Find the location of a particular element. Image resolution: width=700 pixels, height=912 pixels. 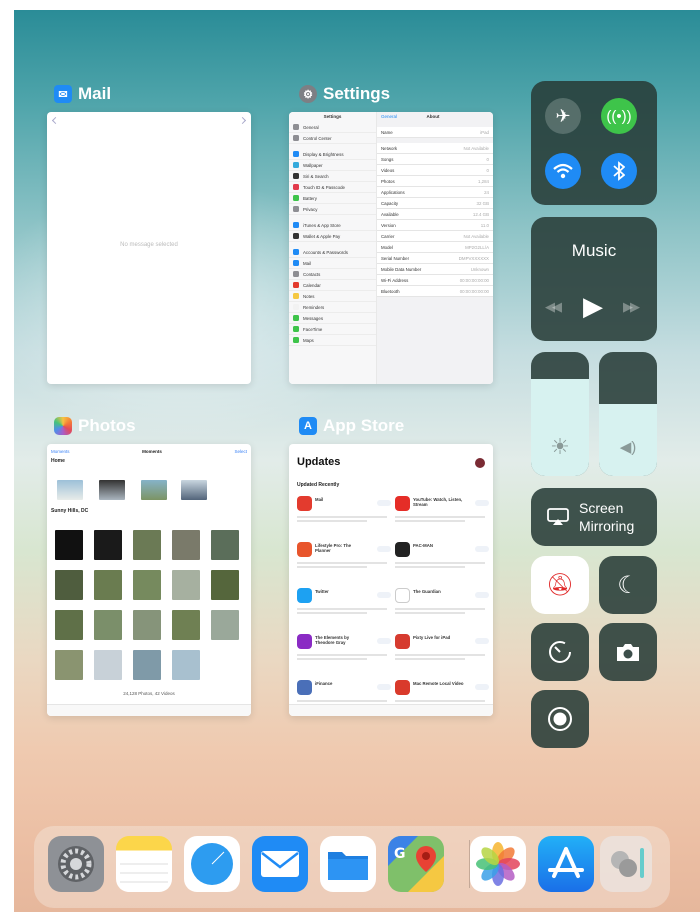

cellular-data-toggle: ((•)) is located at coordinates (619, 116).